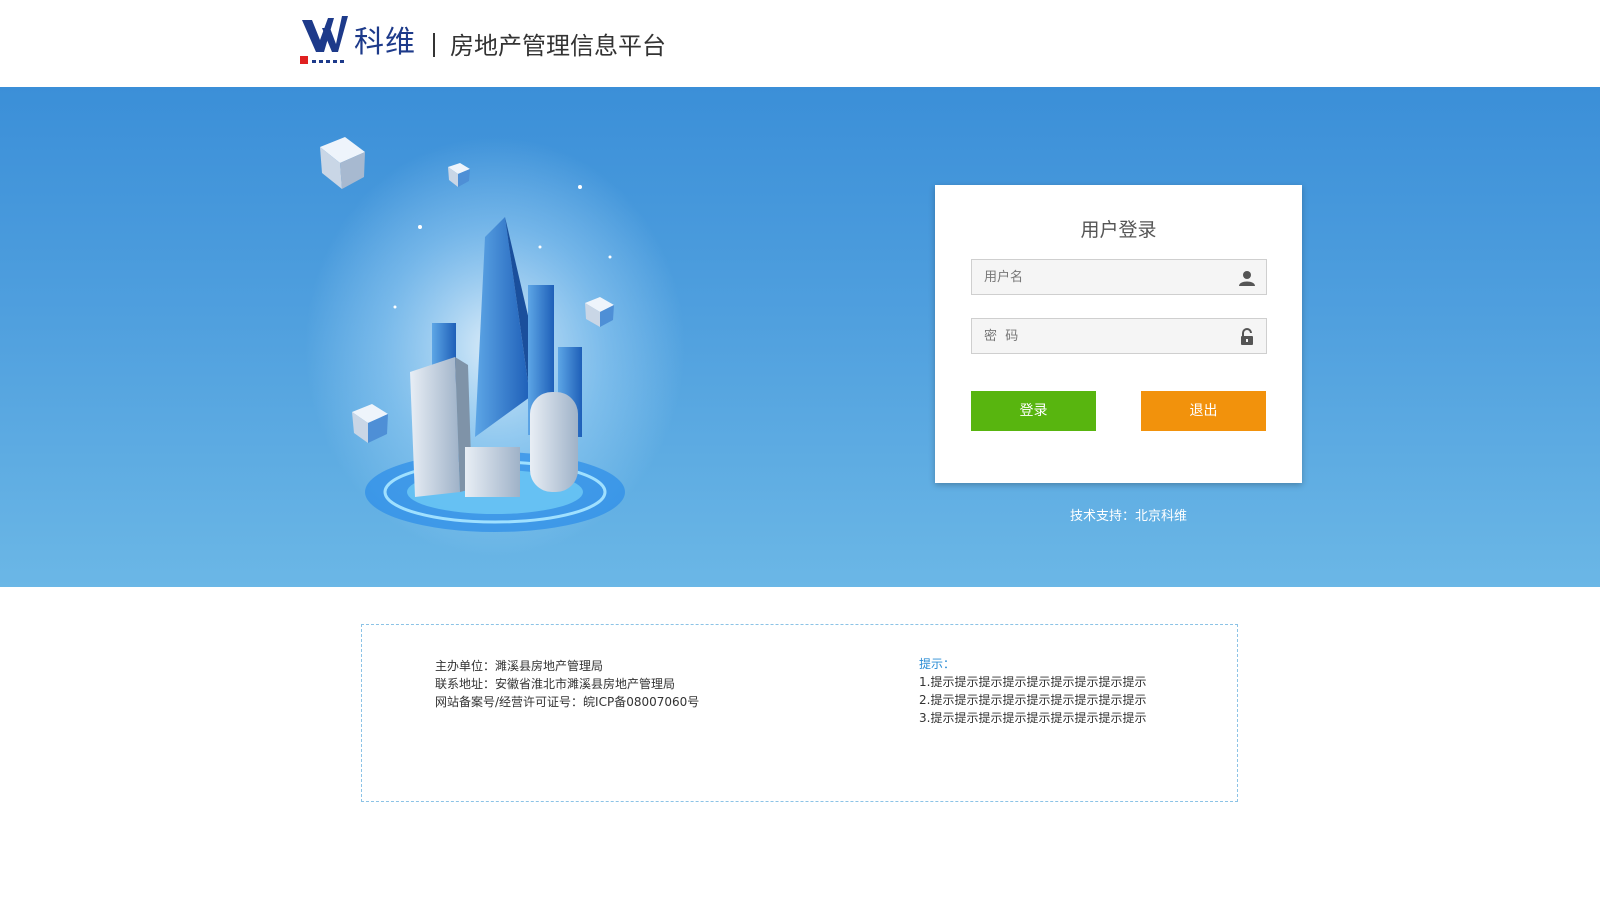 This screenshot has height=900, width=1600. What do you see at coordinates (519, 666) in the screenshot?
I see `host-unit: 主办单位：濉溪县房地产管理局` at bounding box center [519, 666].